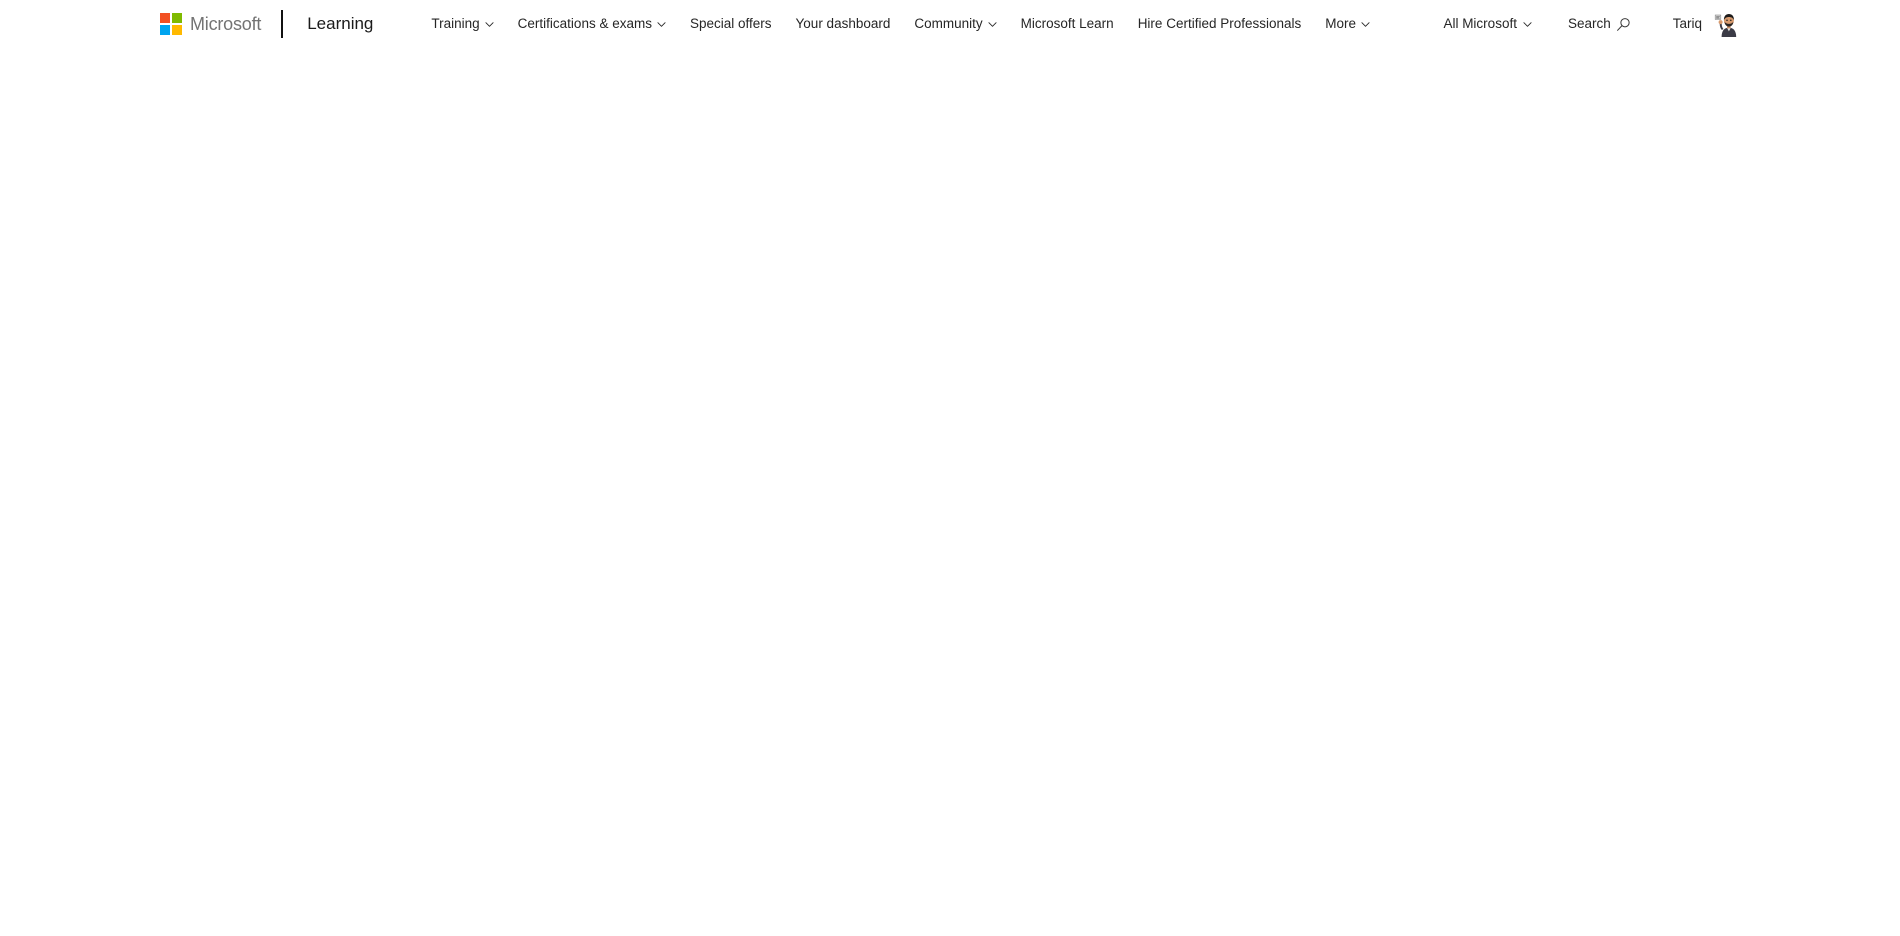  Describe the element at coordinates (340, 23) in the screenshot. I see `site-name-learning: Learning` at that location.